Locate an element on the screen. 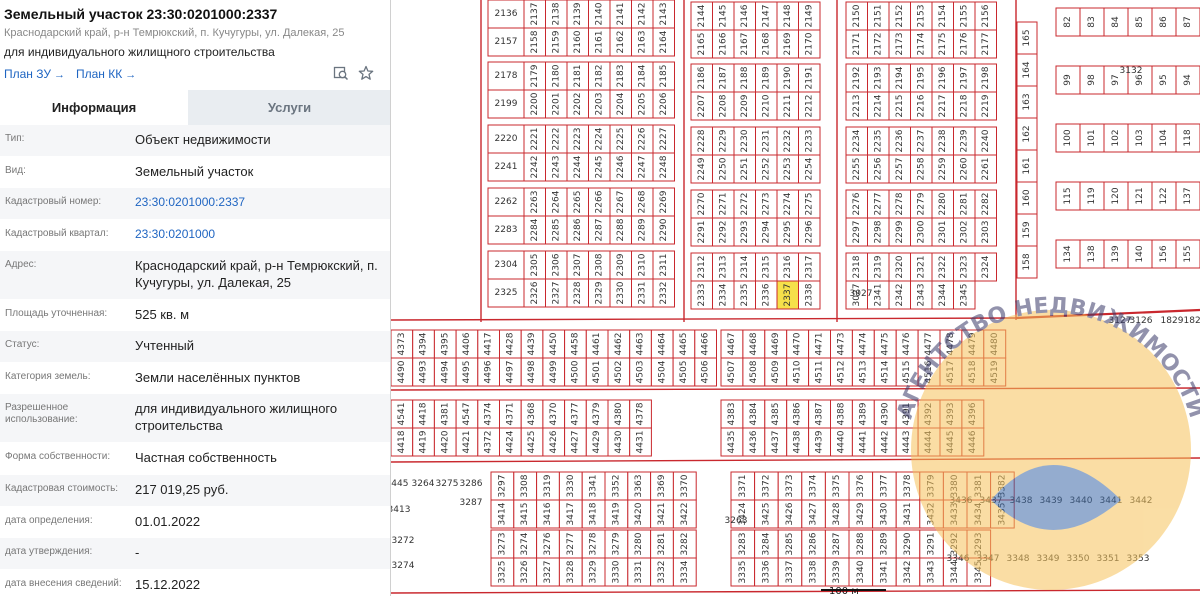  plot-number: 2299 is located at coordinates (900, 231).